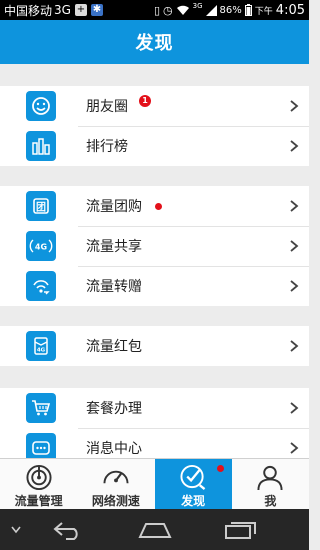 The image size is (320, 550). I want to click on person-icon, so click(270, 478).